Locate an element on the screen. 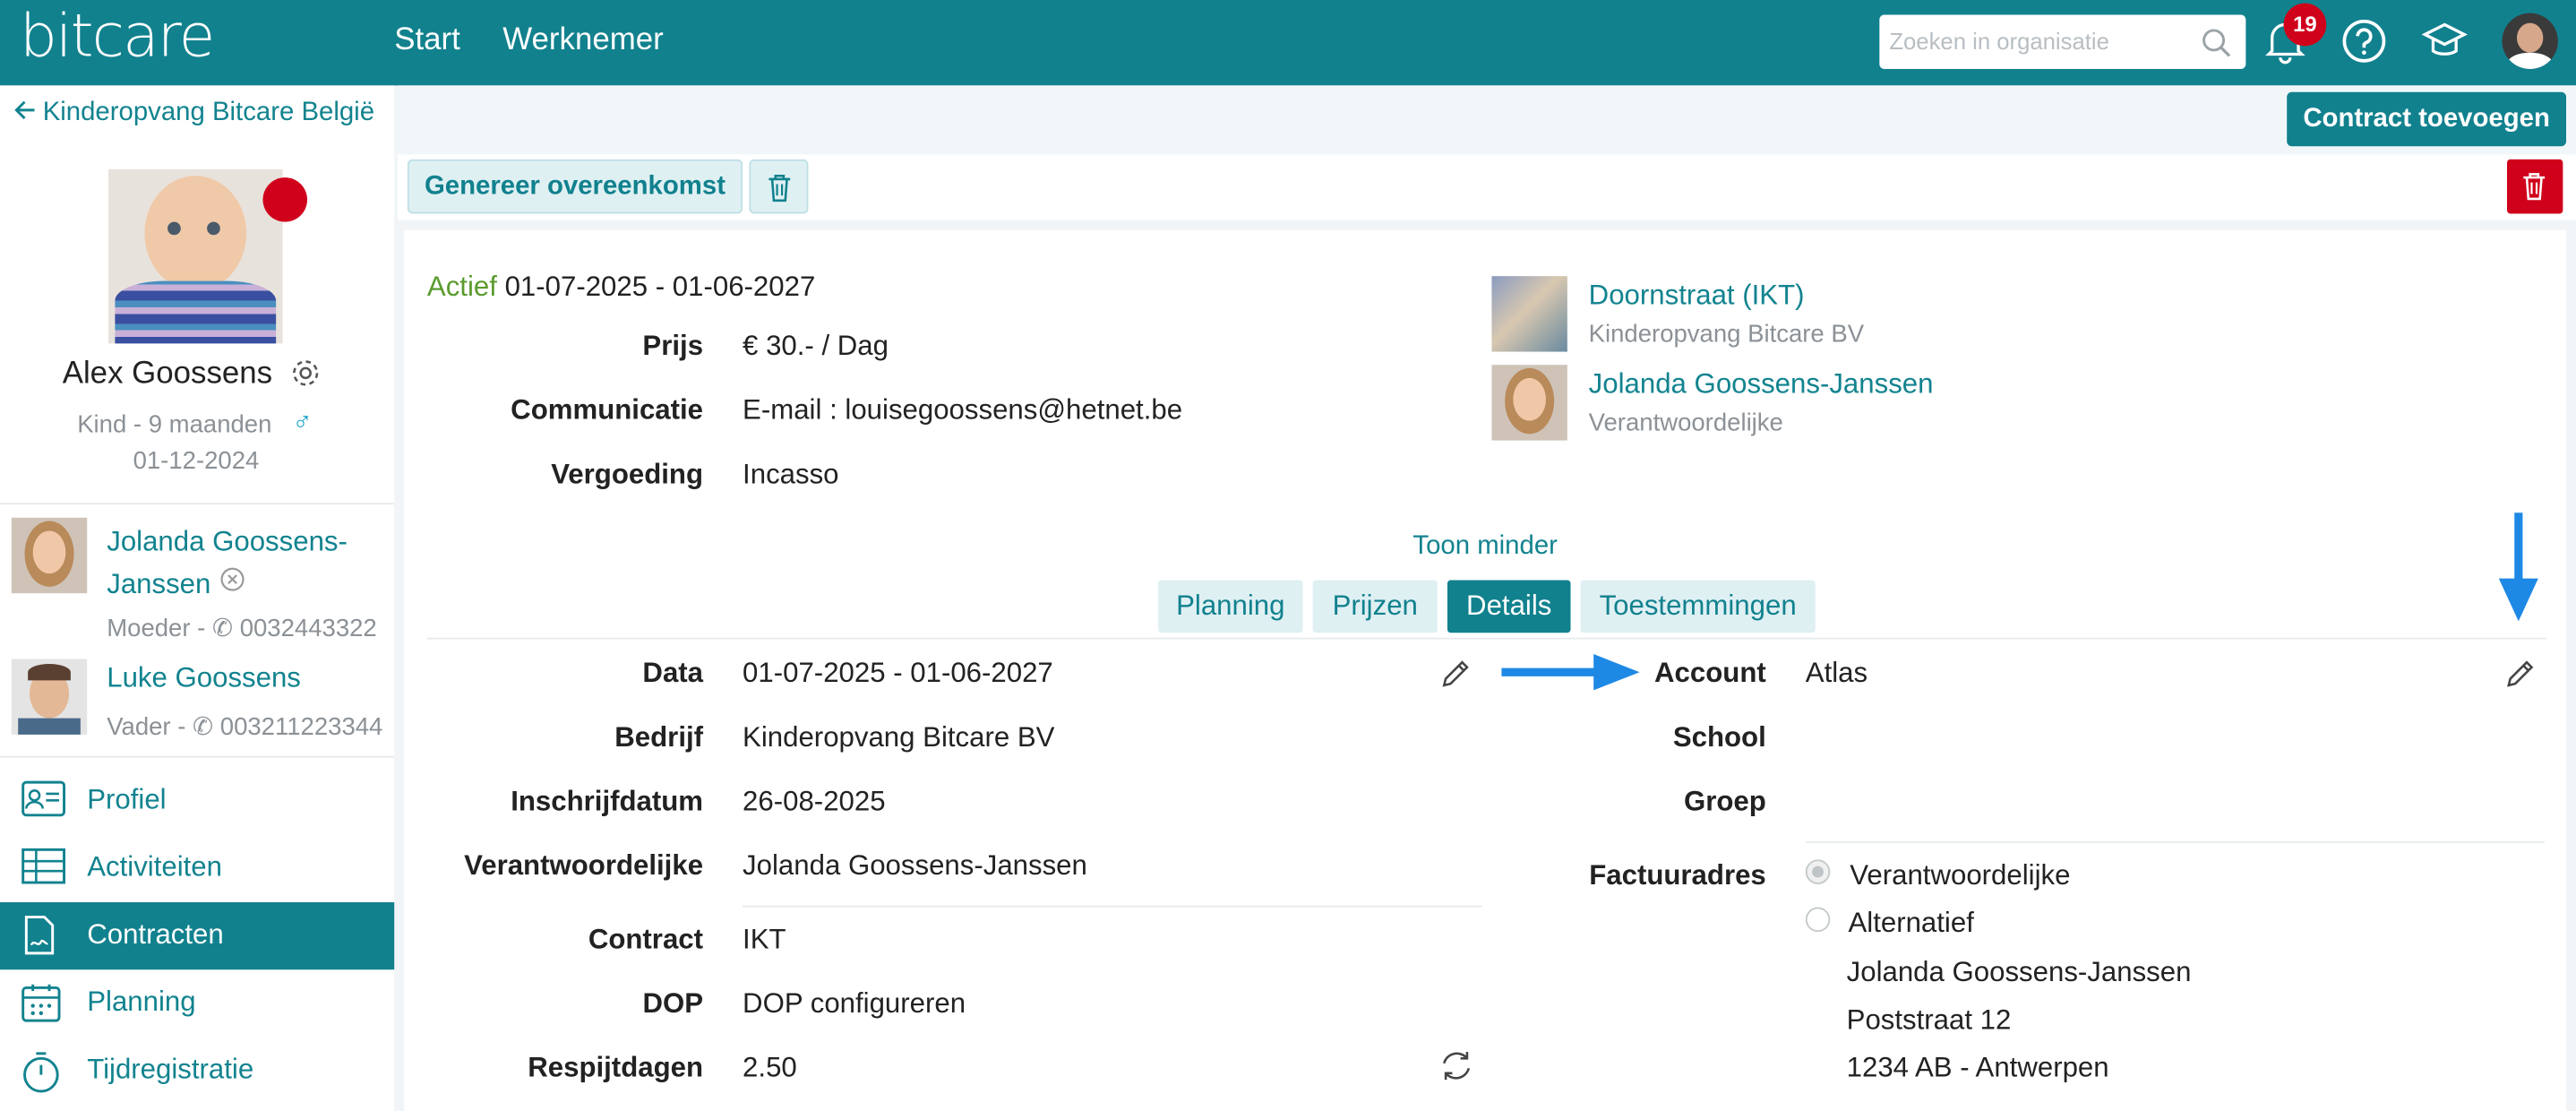  tab-toestemmingen: Toestemmingen is located at coordinates (1698, 606).